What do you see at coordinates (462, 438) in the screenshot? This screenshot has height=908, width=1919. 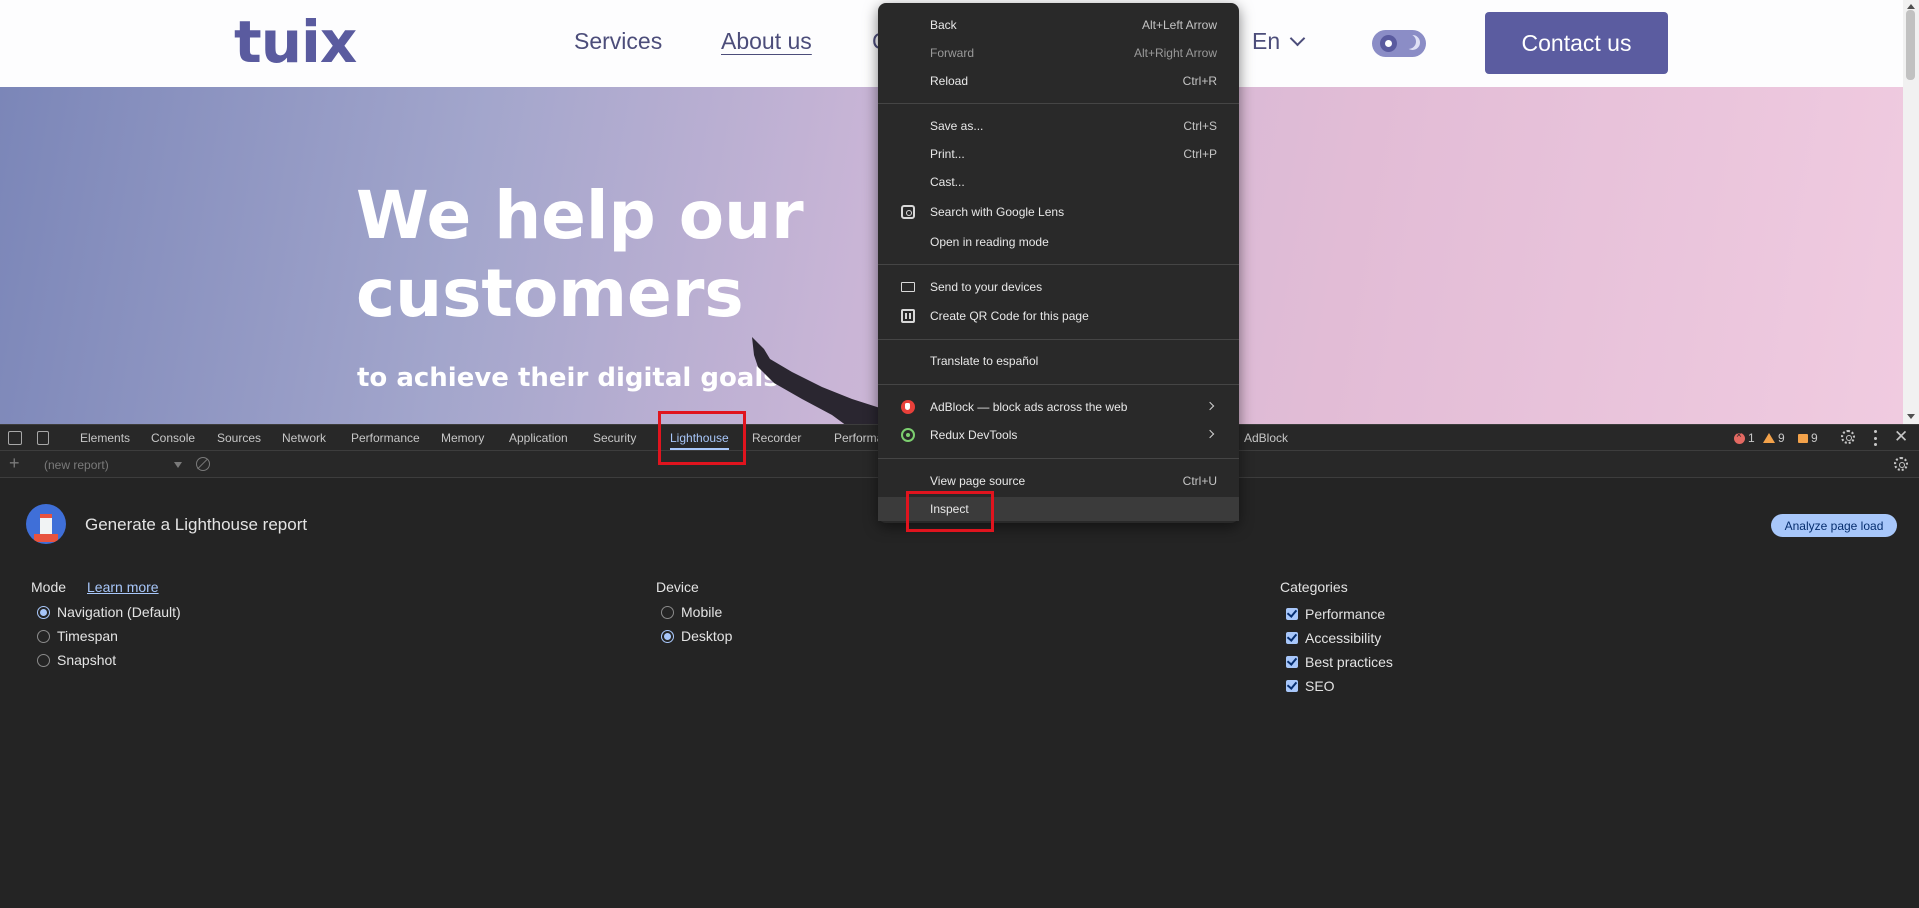 I see `tab-memory: Memory` at bounding box center [462, 438].